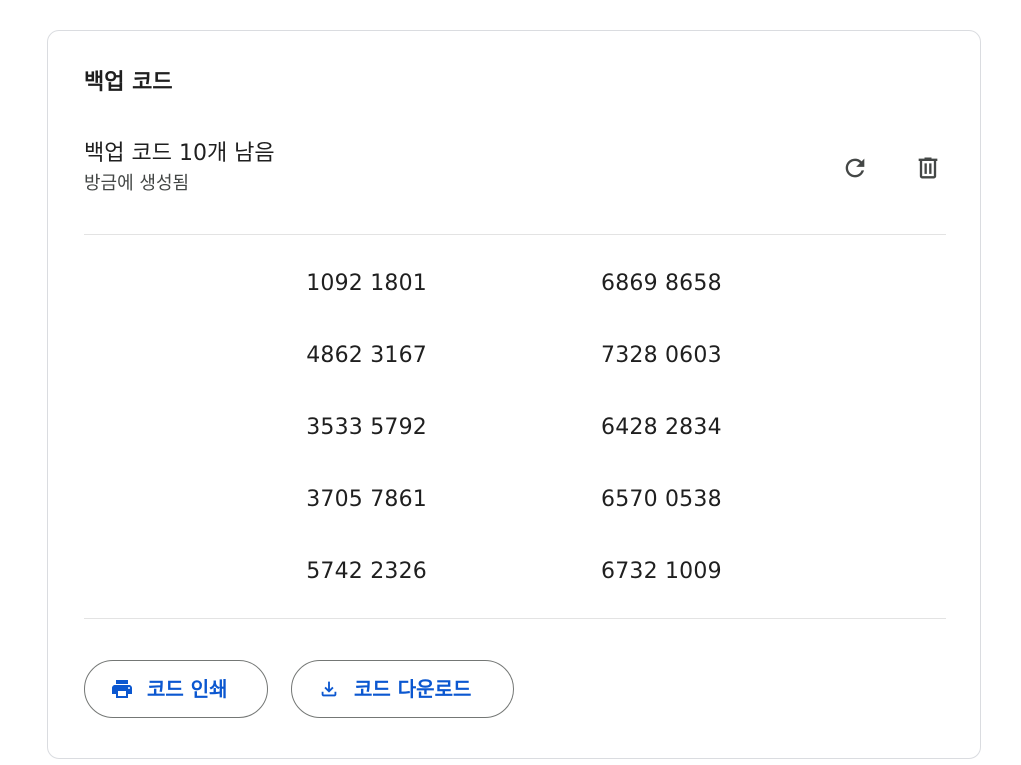 The image size is (1021, 765). What do you see at coordinates (514, 357) in the screenshot?
I see `code-row: 4862 3167 7328 0603` at bounding box center [514, 357].